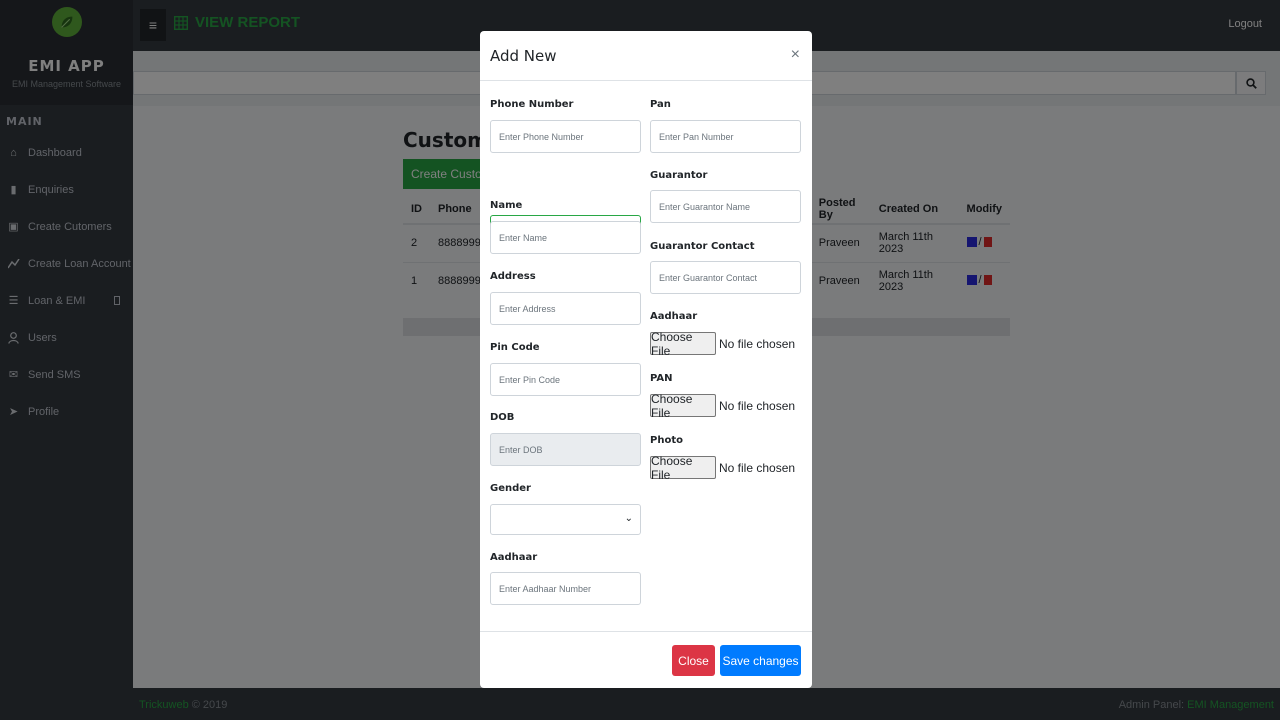 The height and width of the screenshot is (720, 1280). What do you see at coordinates (702, 246) in the screenshot?
I see `guarantor-contact-label: Guarantor Contact` at bounding box center [702, 246].